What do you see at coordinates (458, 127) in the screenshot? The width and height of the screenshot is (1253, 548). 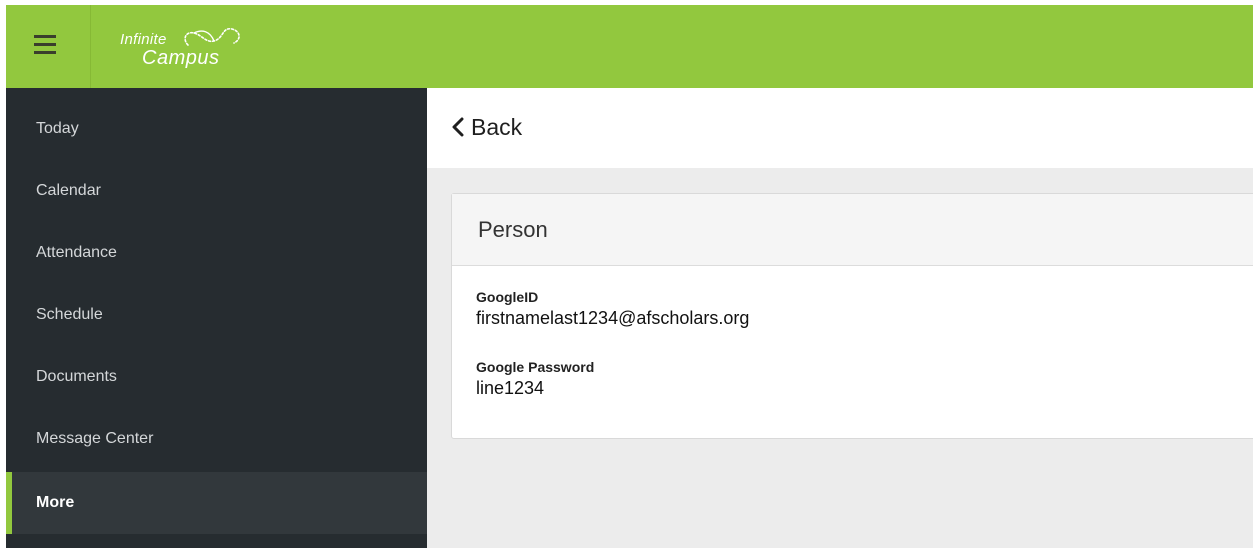 I see `chevron-left-icon` at bounding box center [458, 127].